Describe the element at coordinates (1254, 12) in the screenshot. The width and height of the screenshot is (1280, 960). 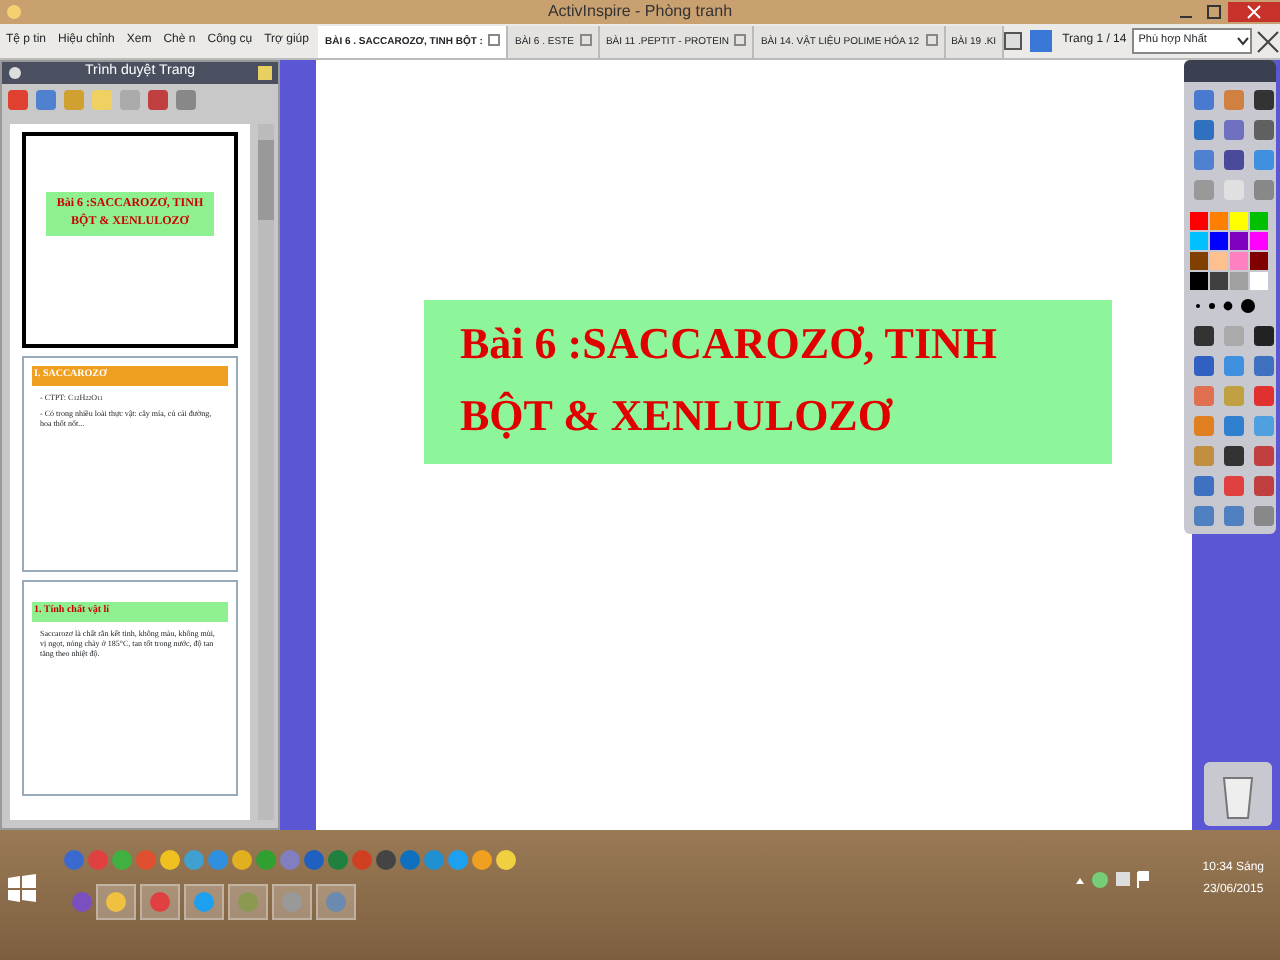
I see `close-button` at that location.